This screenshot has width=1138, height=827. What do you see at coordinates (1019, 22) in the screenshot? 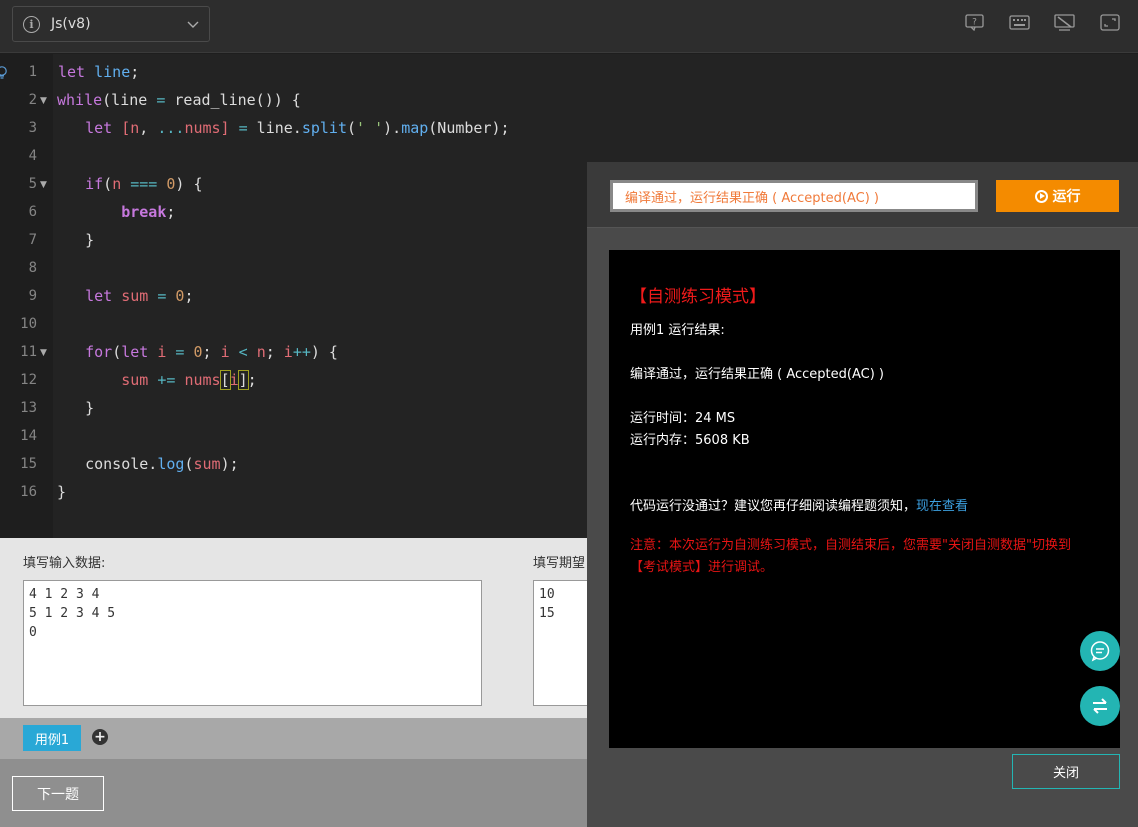
I see `keyboard-icon` at bounding box center [1019, 22].